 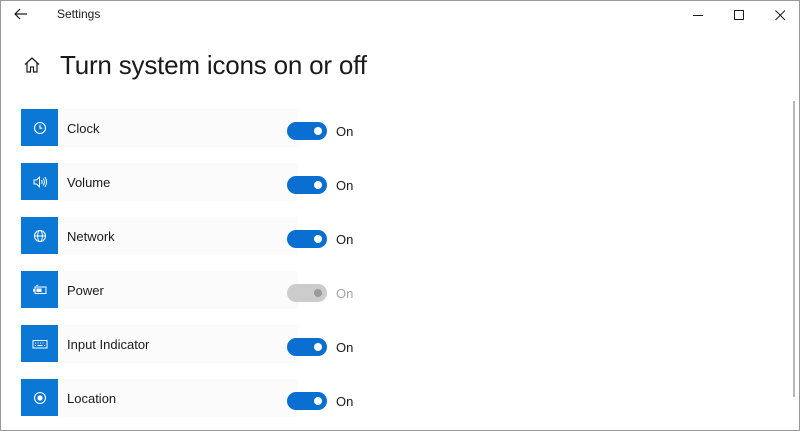 I want to click on minimize-button, so click(x=698, y=15).